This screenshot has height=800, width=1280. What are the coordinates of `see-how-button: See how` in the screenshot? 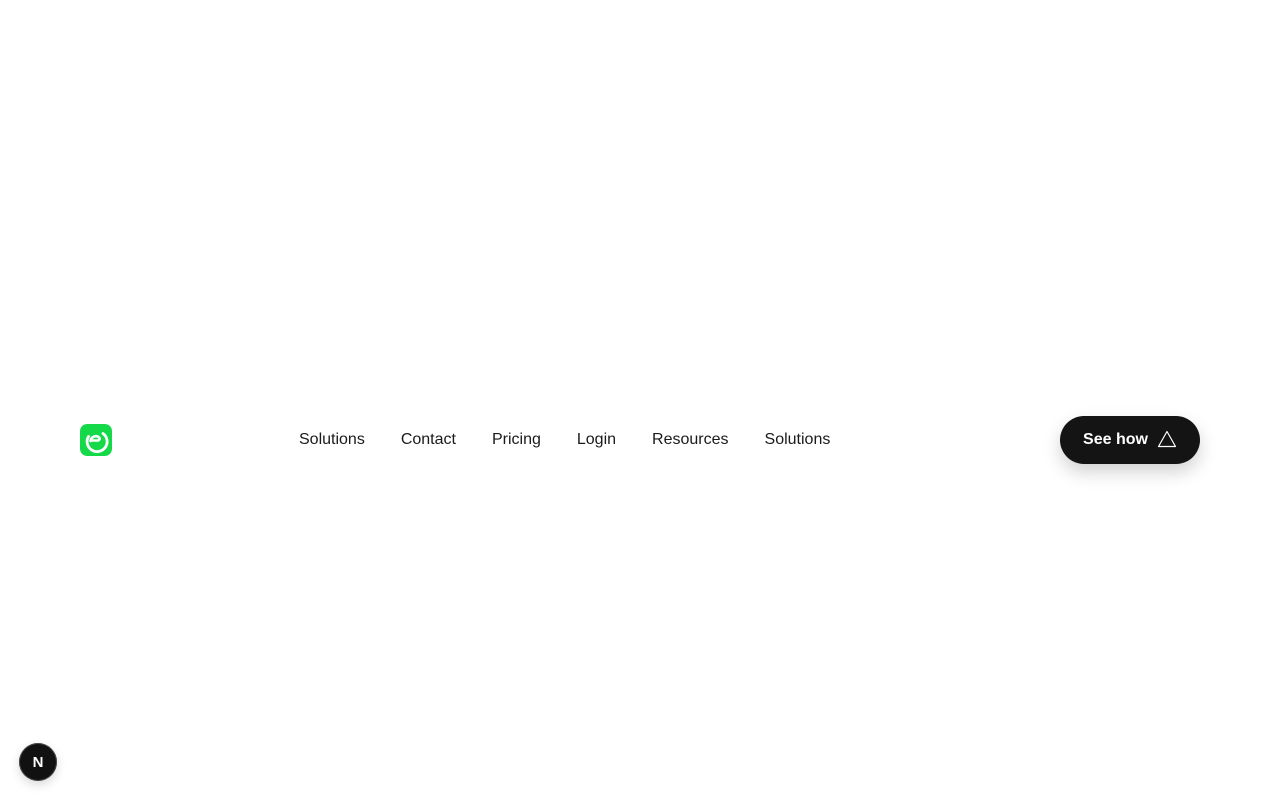 It's located at (1130, 440).